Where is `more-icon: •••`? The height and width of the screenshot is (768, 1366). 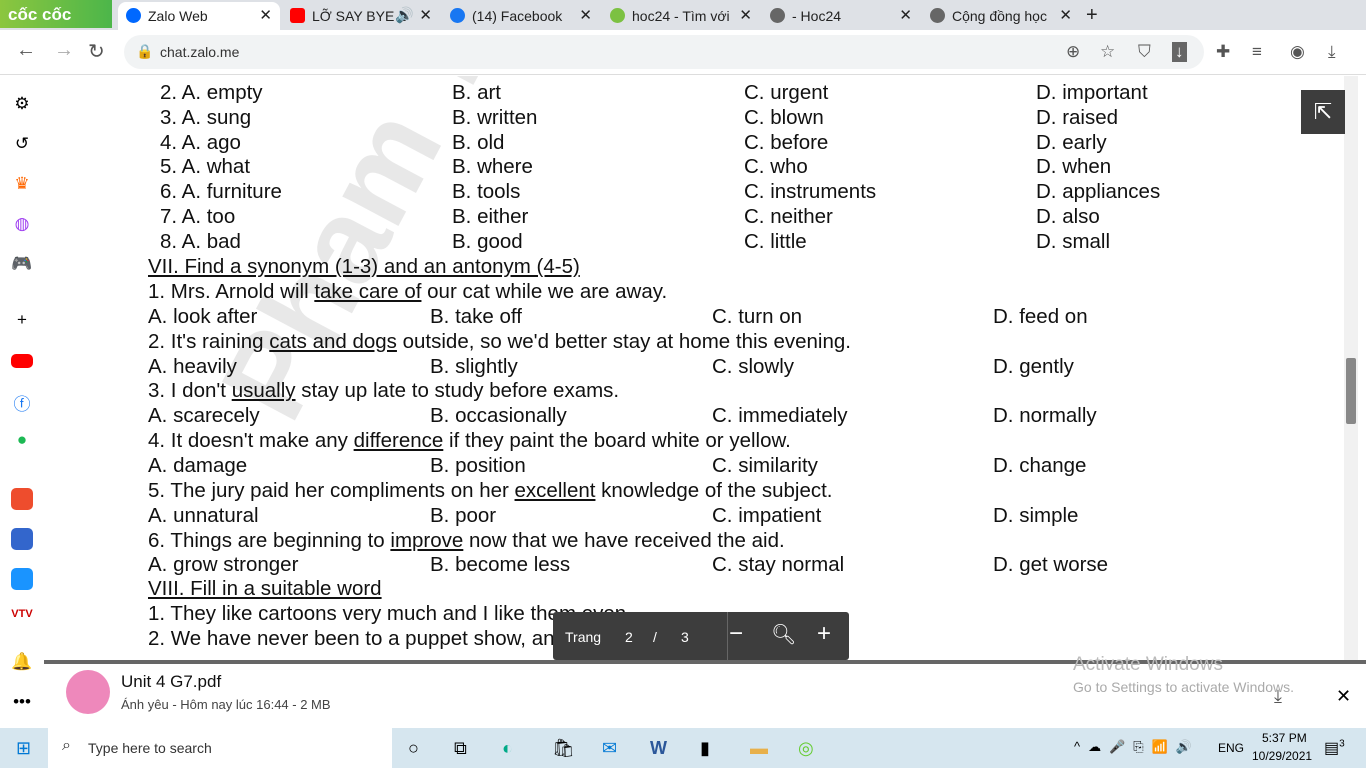 more-icon: ••• is located at coordinates (22, 703).